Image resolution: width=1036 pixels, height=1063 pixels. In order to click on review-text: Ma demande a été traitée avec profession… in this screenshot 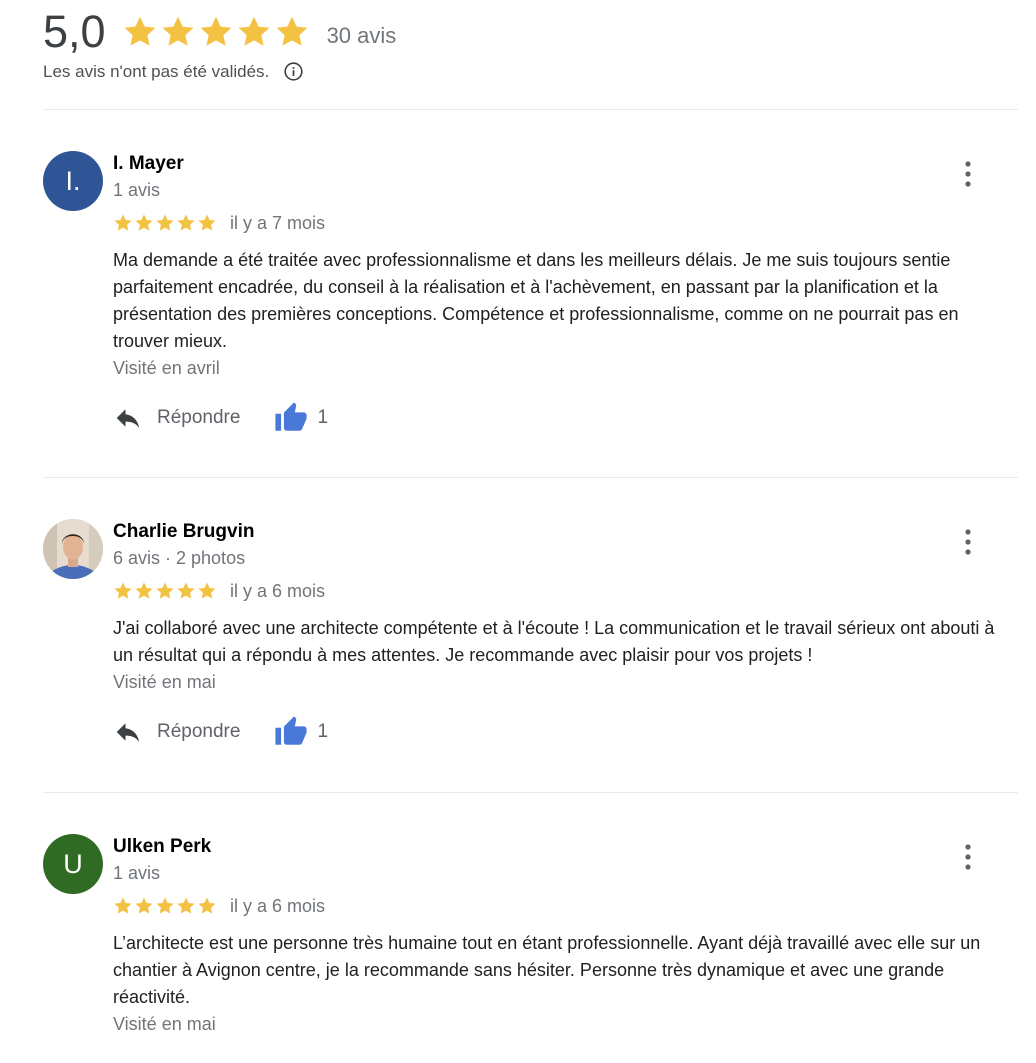, I will do `click(536, 300)`.